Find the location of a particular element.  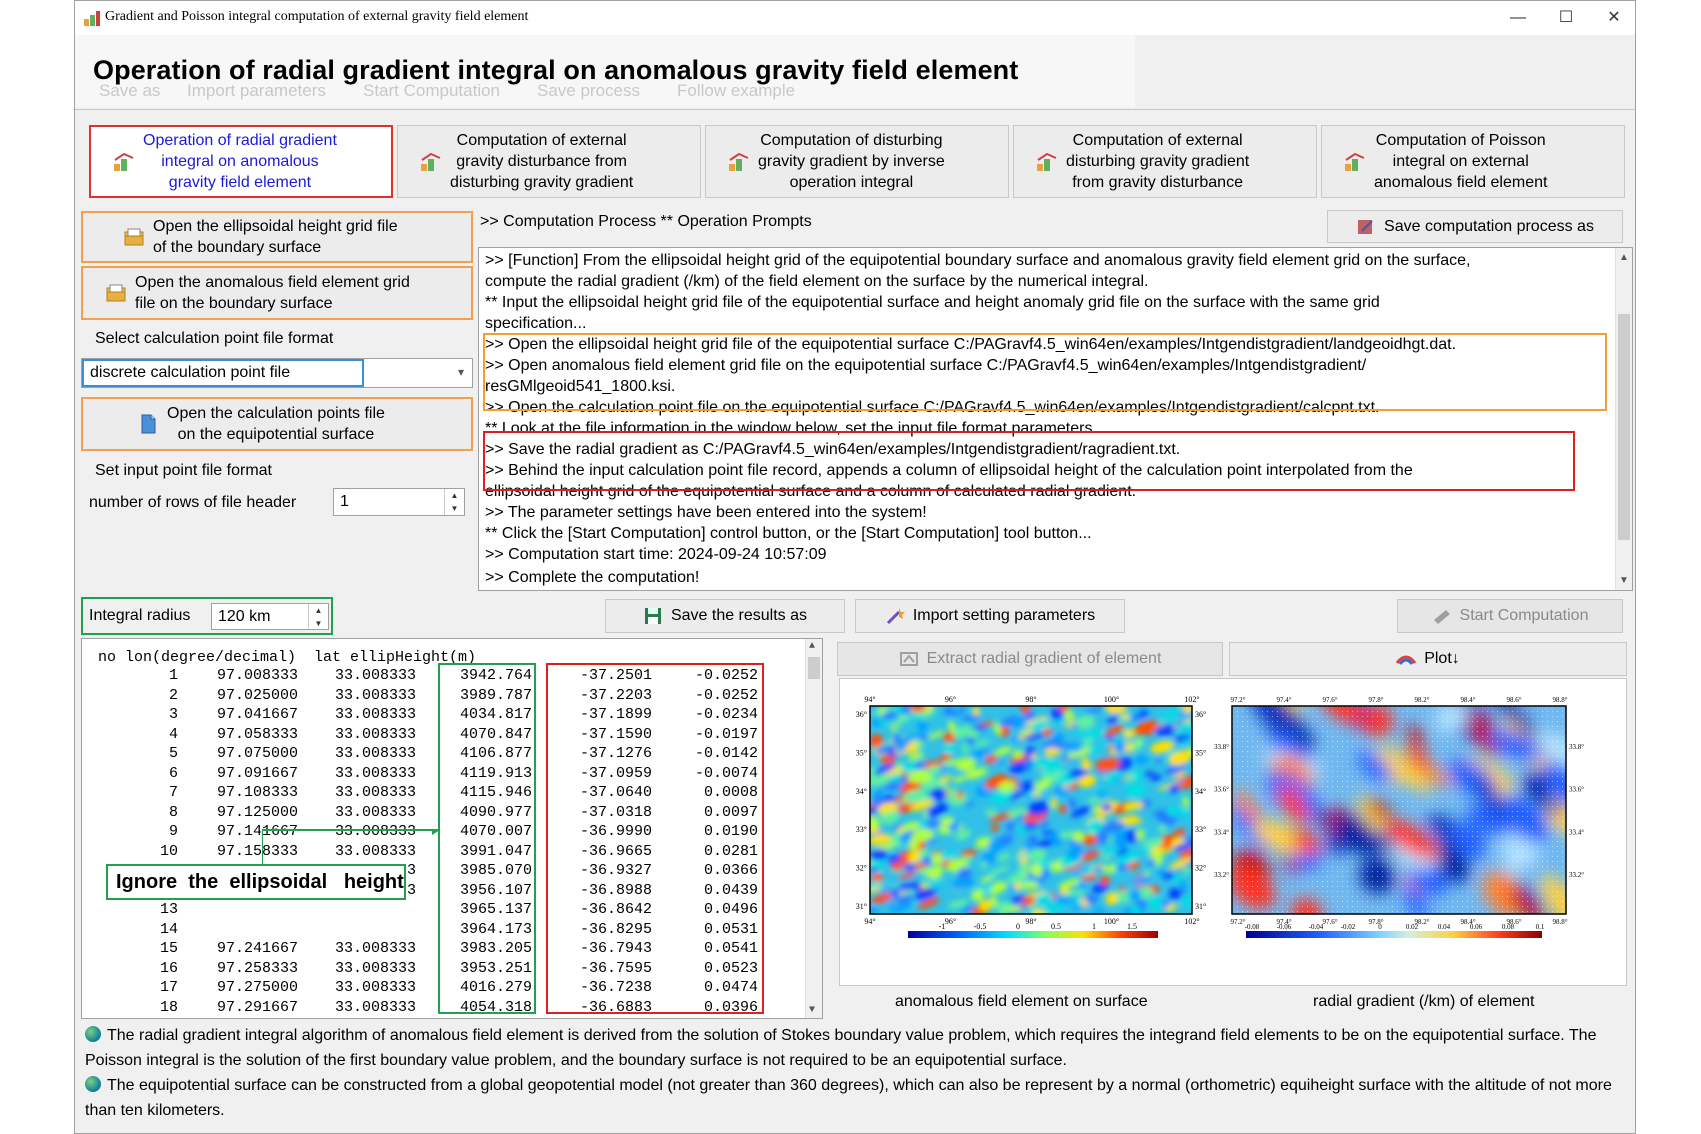

colorbar-label: 0 is located at coordinates (1380, 927).